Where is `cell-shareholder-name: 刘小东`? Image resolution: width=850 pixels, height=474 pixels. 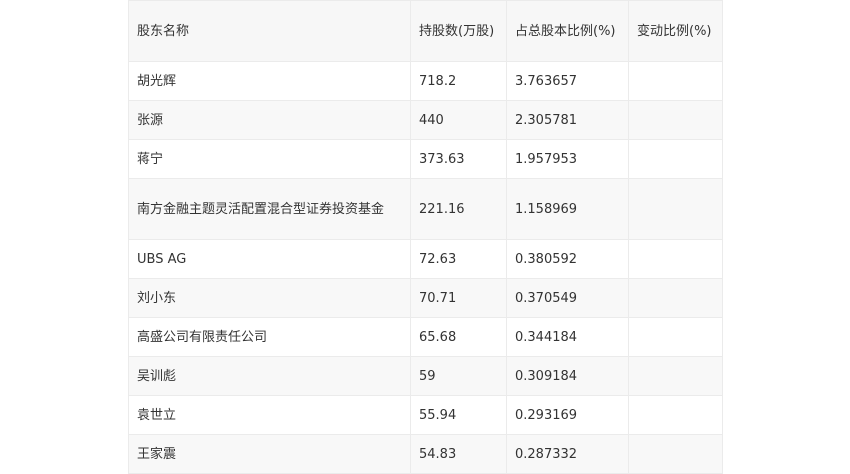 cell-shareholder-name: 刘小东 is located at coordinates (269, 298).